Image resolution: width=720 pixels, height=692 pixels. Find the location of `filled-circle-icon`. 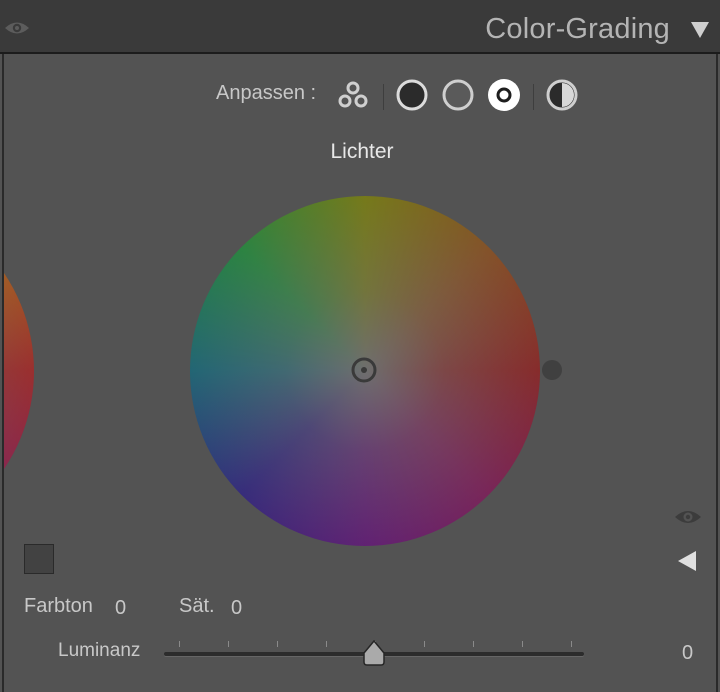

filled-circle-icon is located at coordinates (412, 95).